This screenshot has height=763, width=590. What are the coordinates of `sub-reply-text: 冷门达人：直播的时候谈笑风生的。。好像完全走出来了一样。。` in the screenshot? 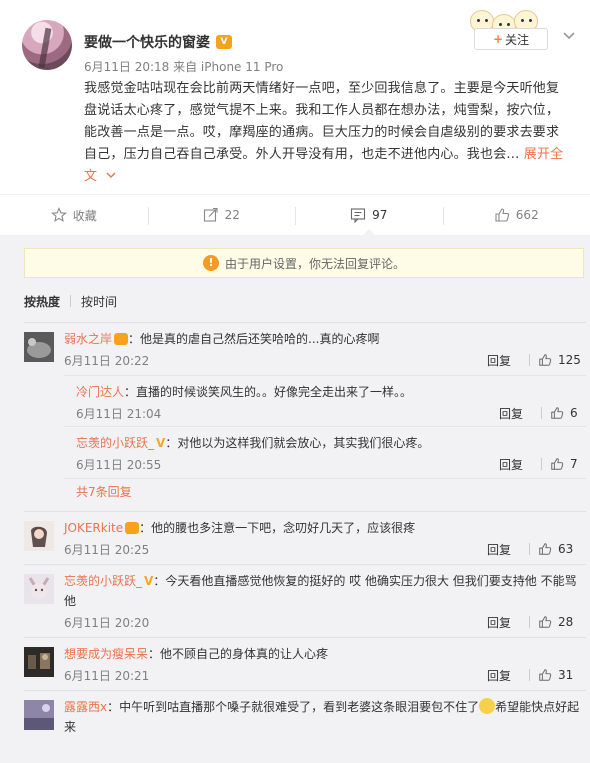 It's located at (331, 389).